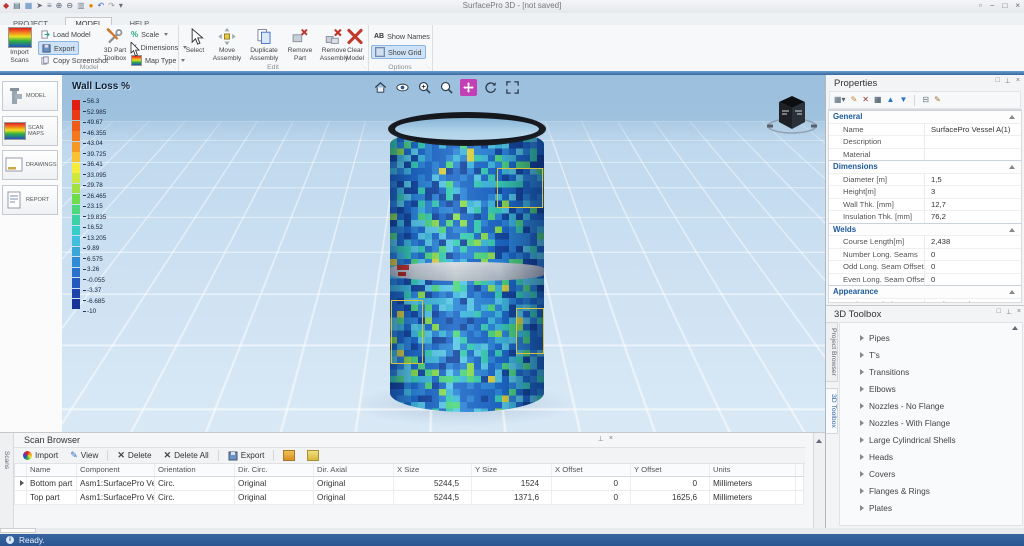 The image size is (1024, 546). I want to click on column-header: Dir. Axial, so click(354, 470).